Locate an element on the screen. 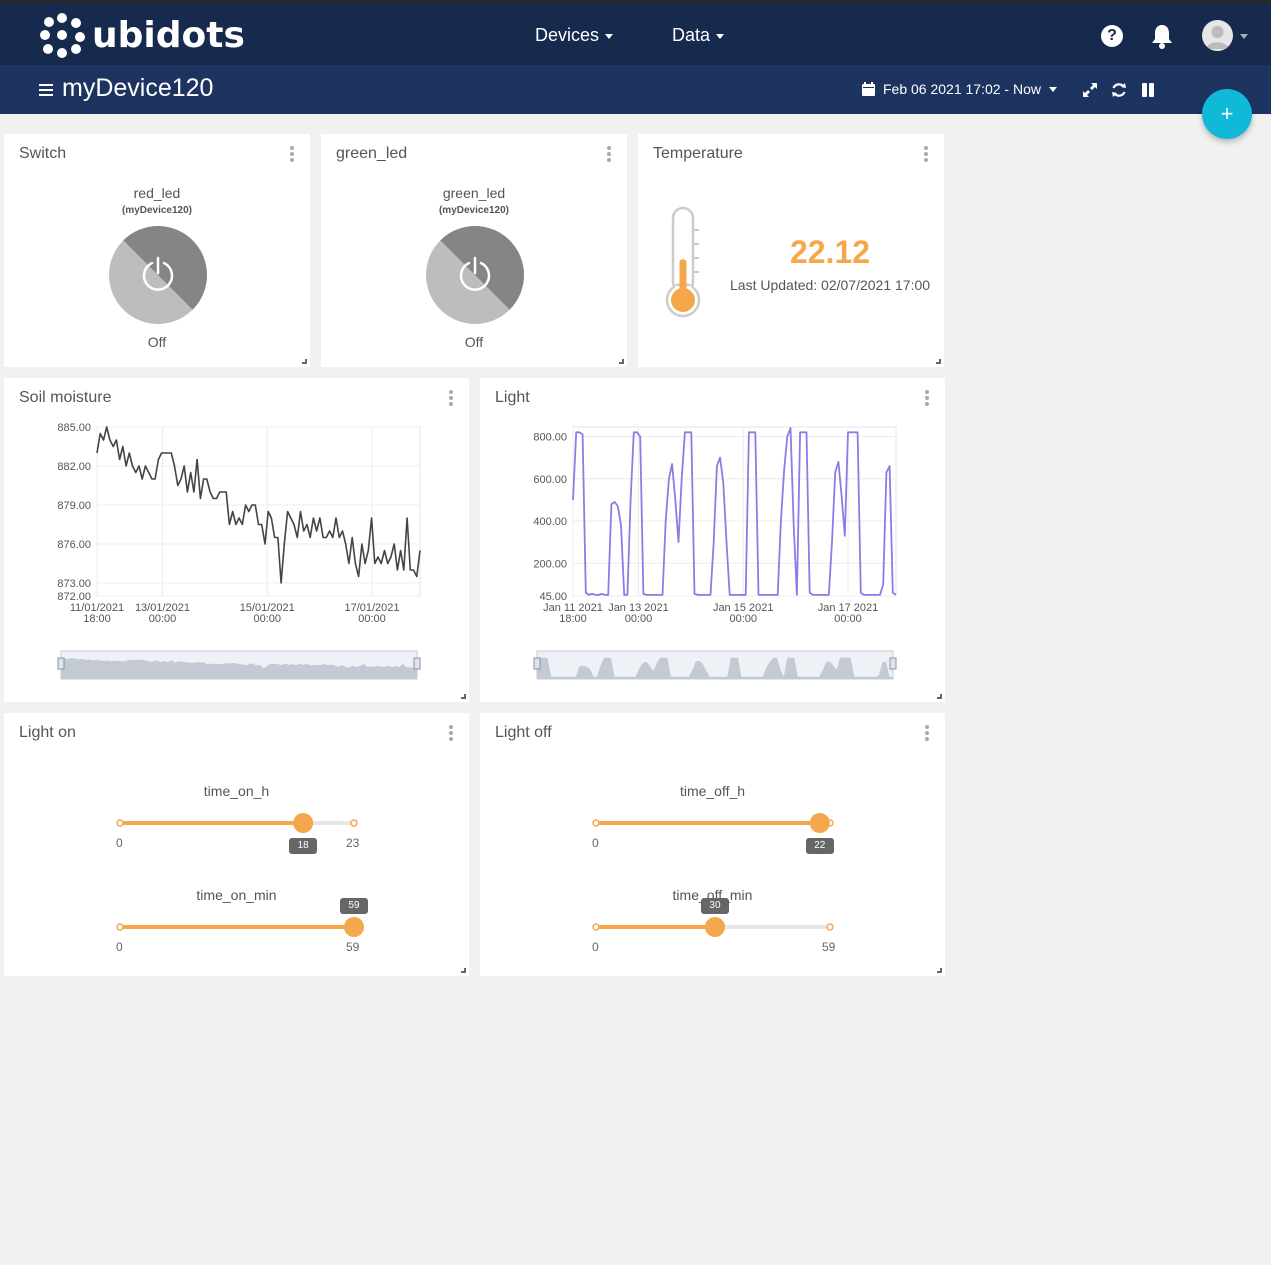  date-range-label: Feb 06 2021 17:02 - Now is located at coordinates (962, 89).